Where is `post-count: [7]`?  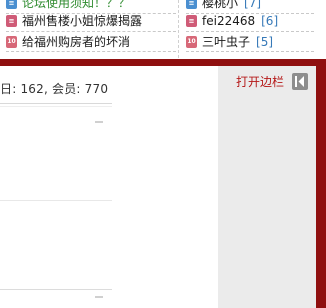 post-count: [7] is located at coordinates (253, 5).